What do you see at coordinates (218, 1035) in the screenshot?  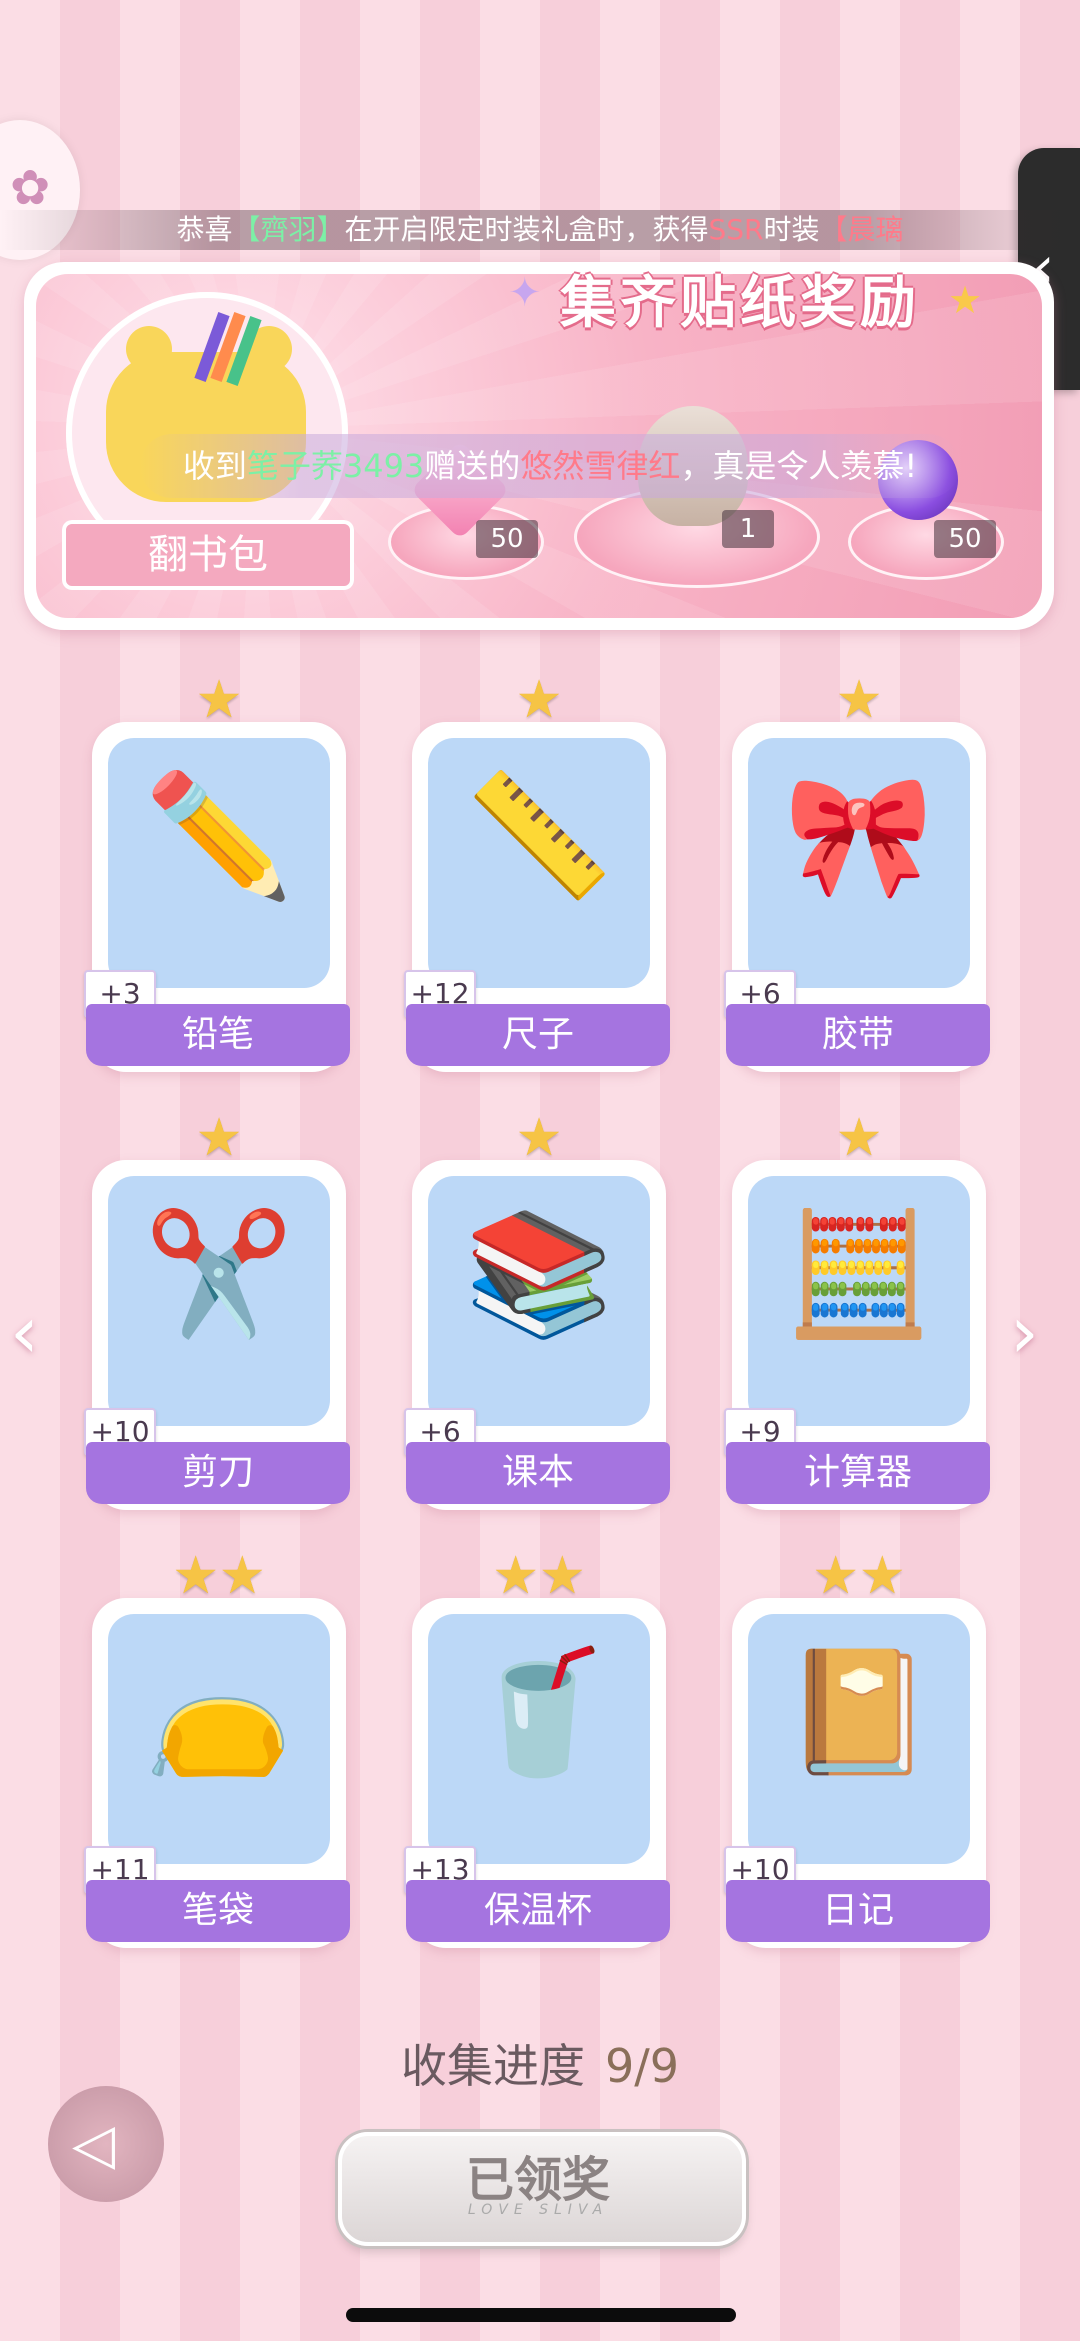 I see `sticker-label: 铅笔` at bounding box center [218, 1035].